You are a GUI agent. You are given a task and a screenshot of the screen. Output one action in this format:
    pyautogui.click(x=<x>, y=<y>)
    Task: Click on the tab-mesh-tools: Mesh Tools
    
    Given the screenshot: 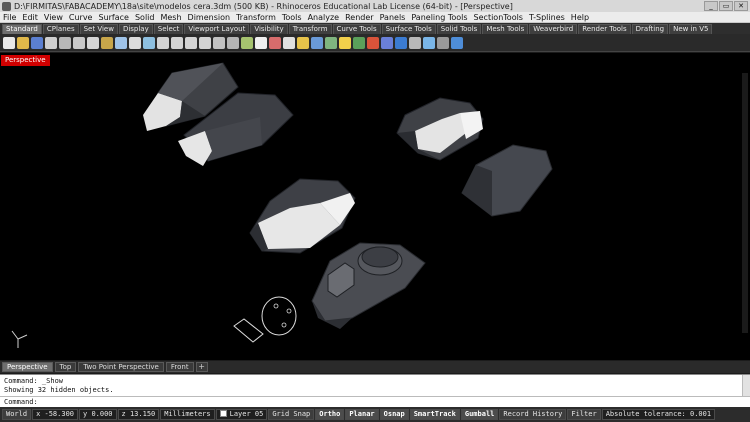 What is the action you would take?
    pyautogui.click(x=505, y=29)
    